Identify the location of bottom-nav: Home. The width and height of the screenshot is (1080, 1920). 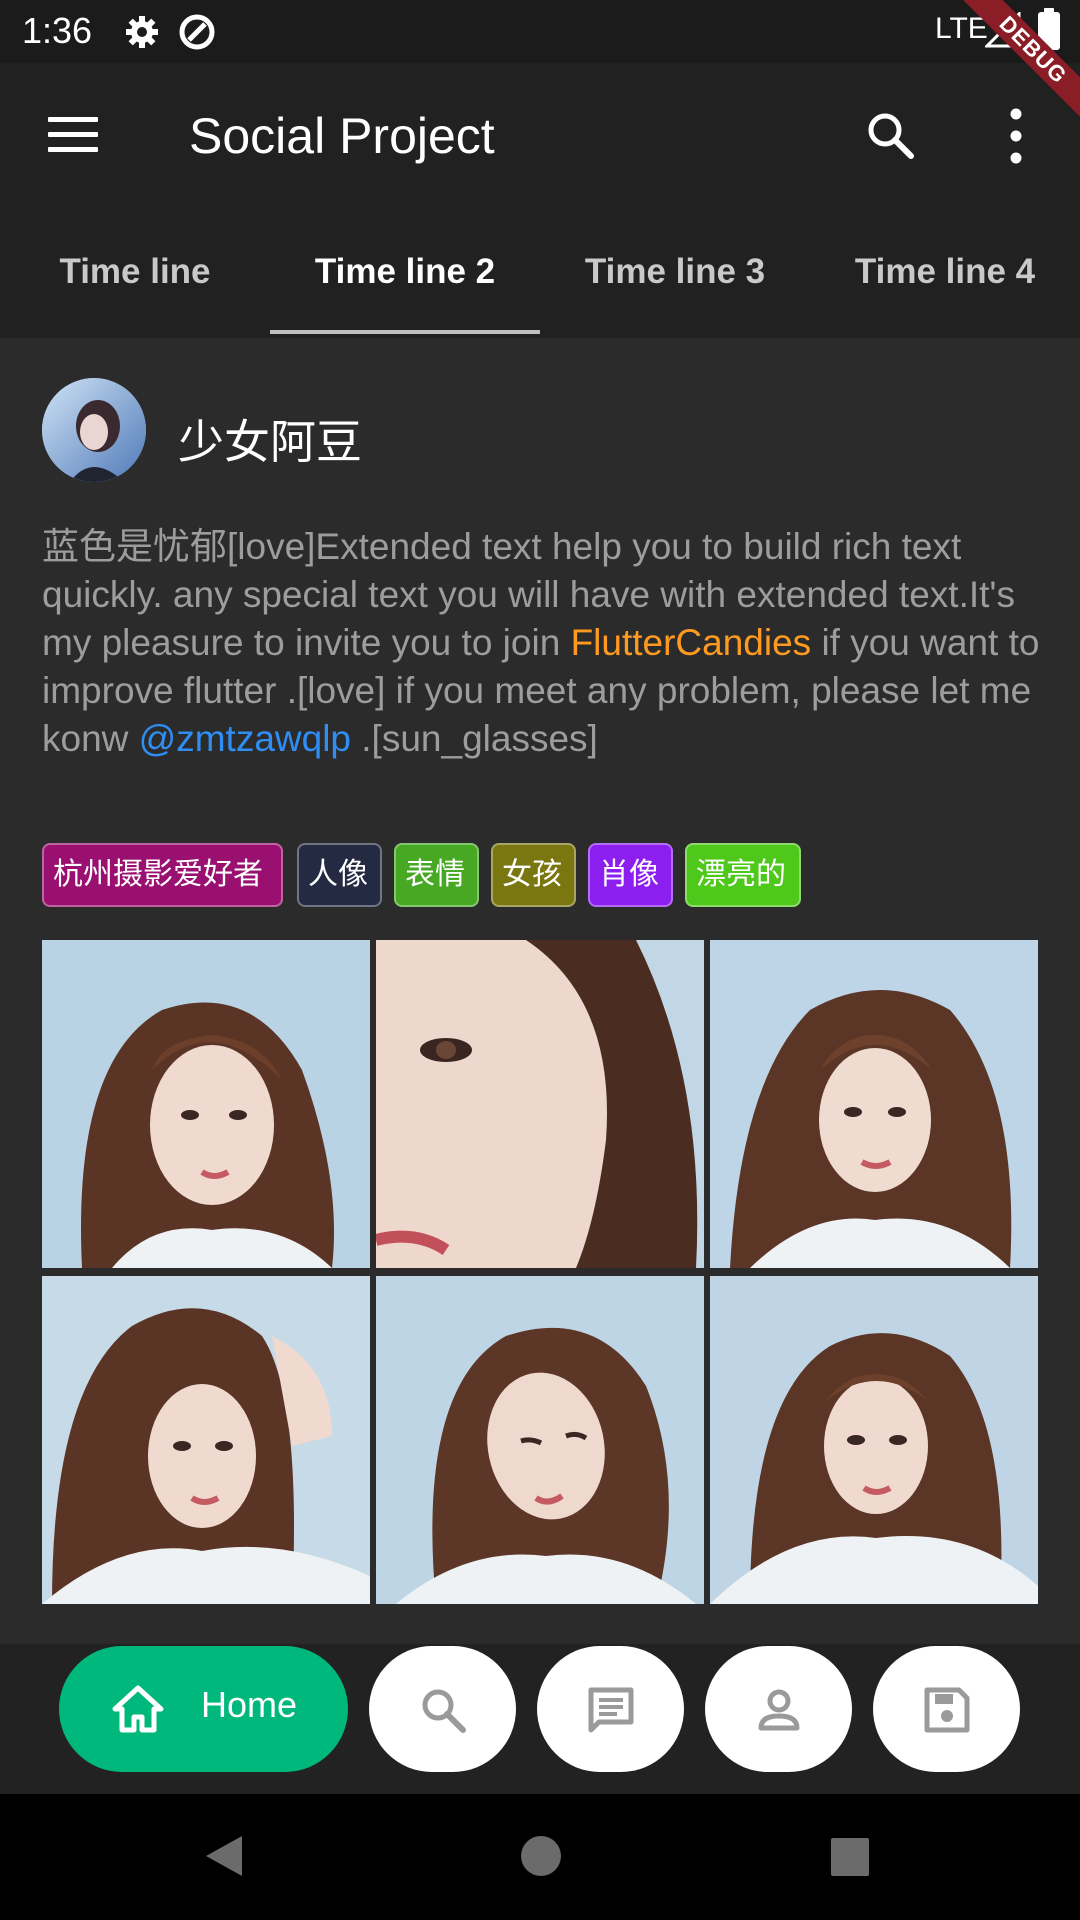
(540, 1719).